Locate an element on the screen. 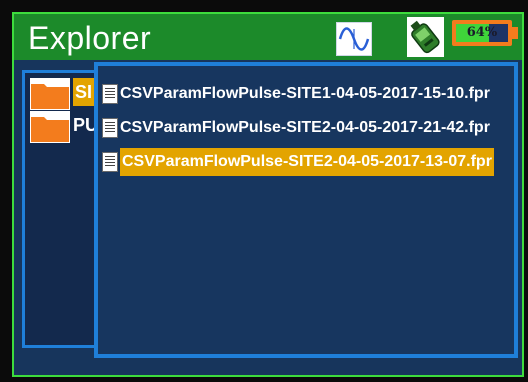 This screenshot has height=382, width=528. device-icon-graphic is located at coordinates (425, 37).